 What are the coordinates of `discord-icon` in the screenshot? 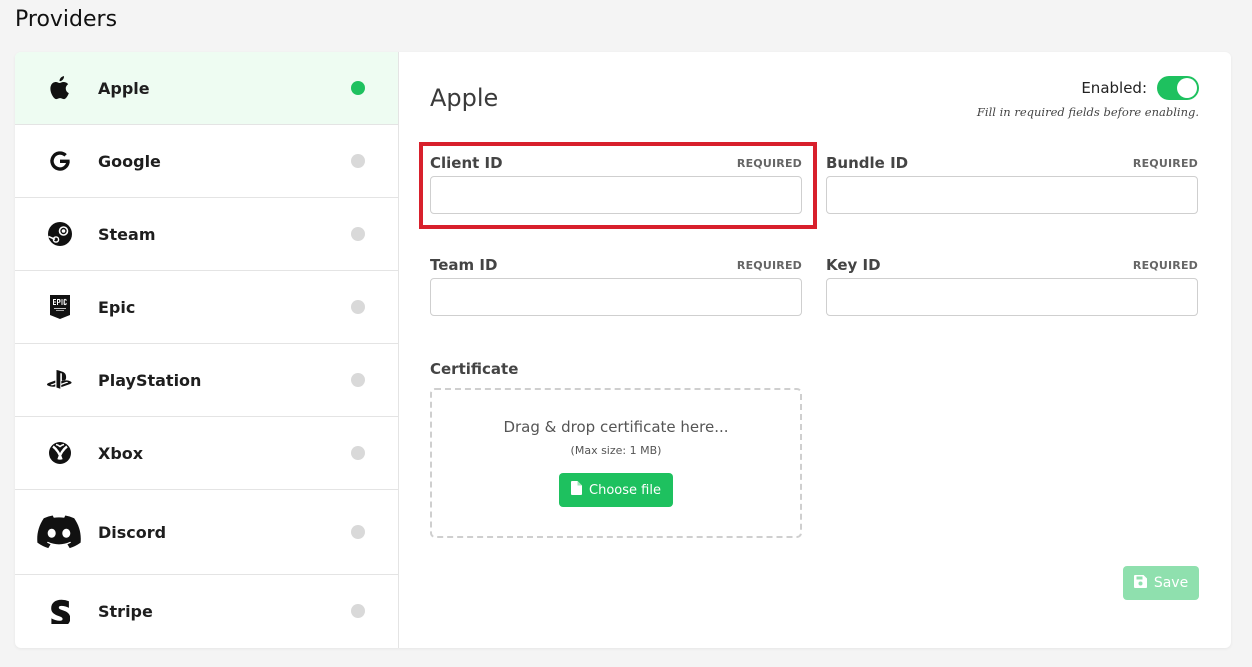 It's located at (59, 532).